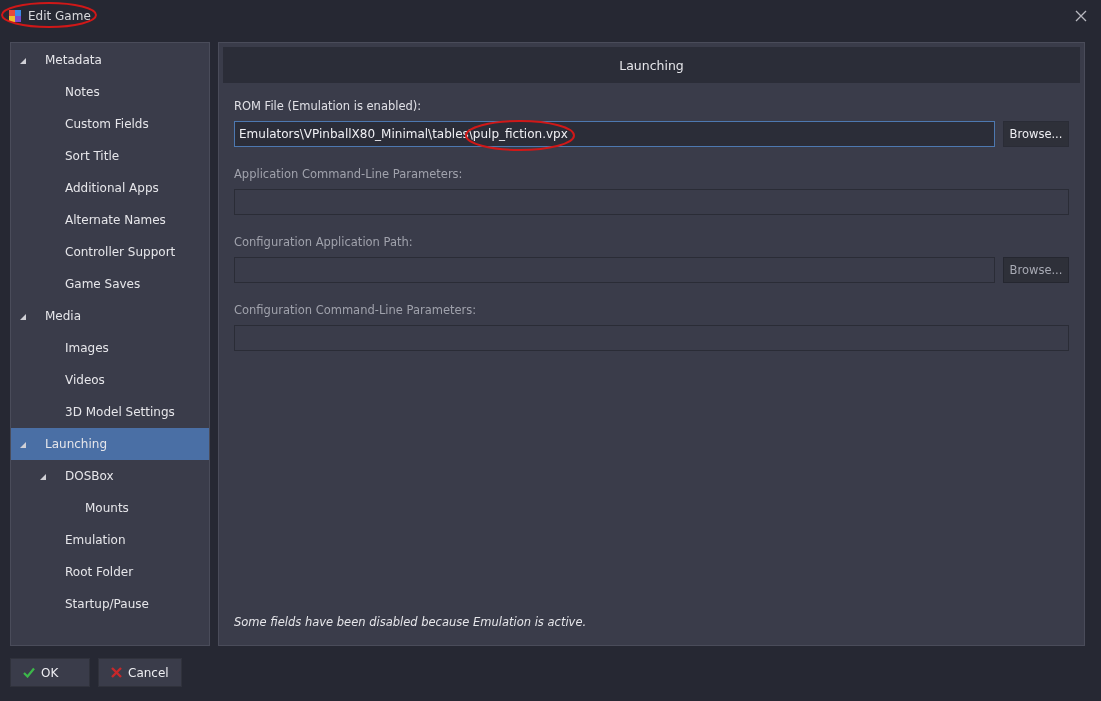 Image resolution: width=1101 pixels, height=701 pixels. What do you see at coordinates (110, 412) in the screenshot?
I see `tree-item: 3D Model Settings` at bounding box center [110, 412].